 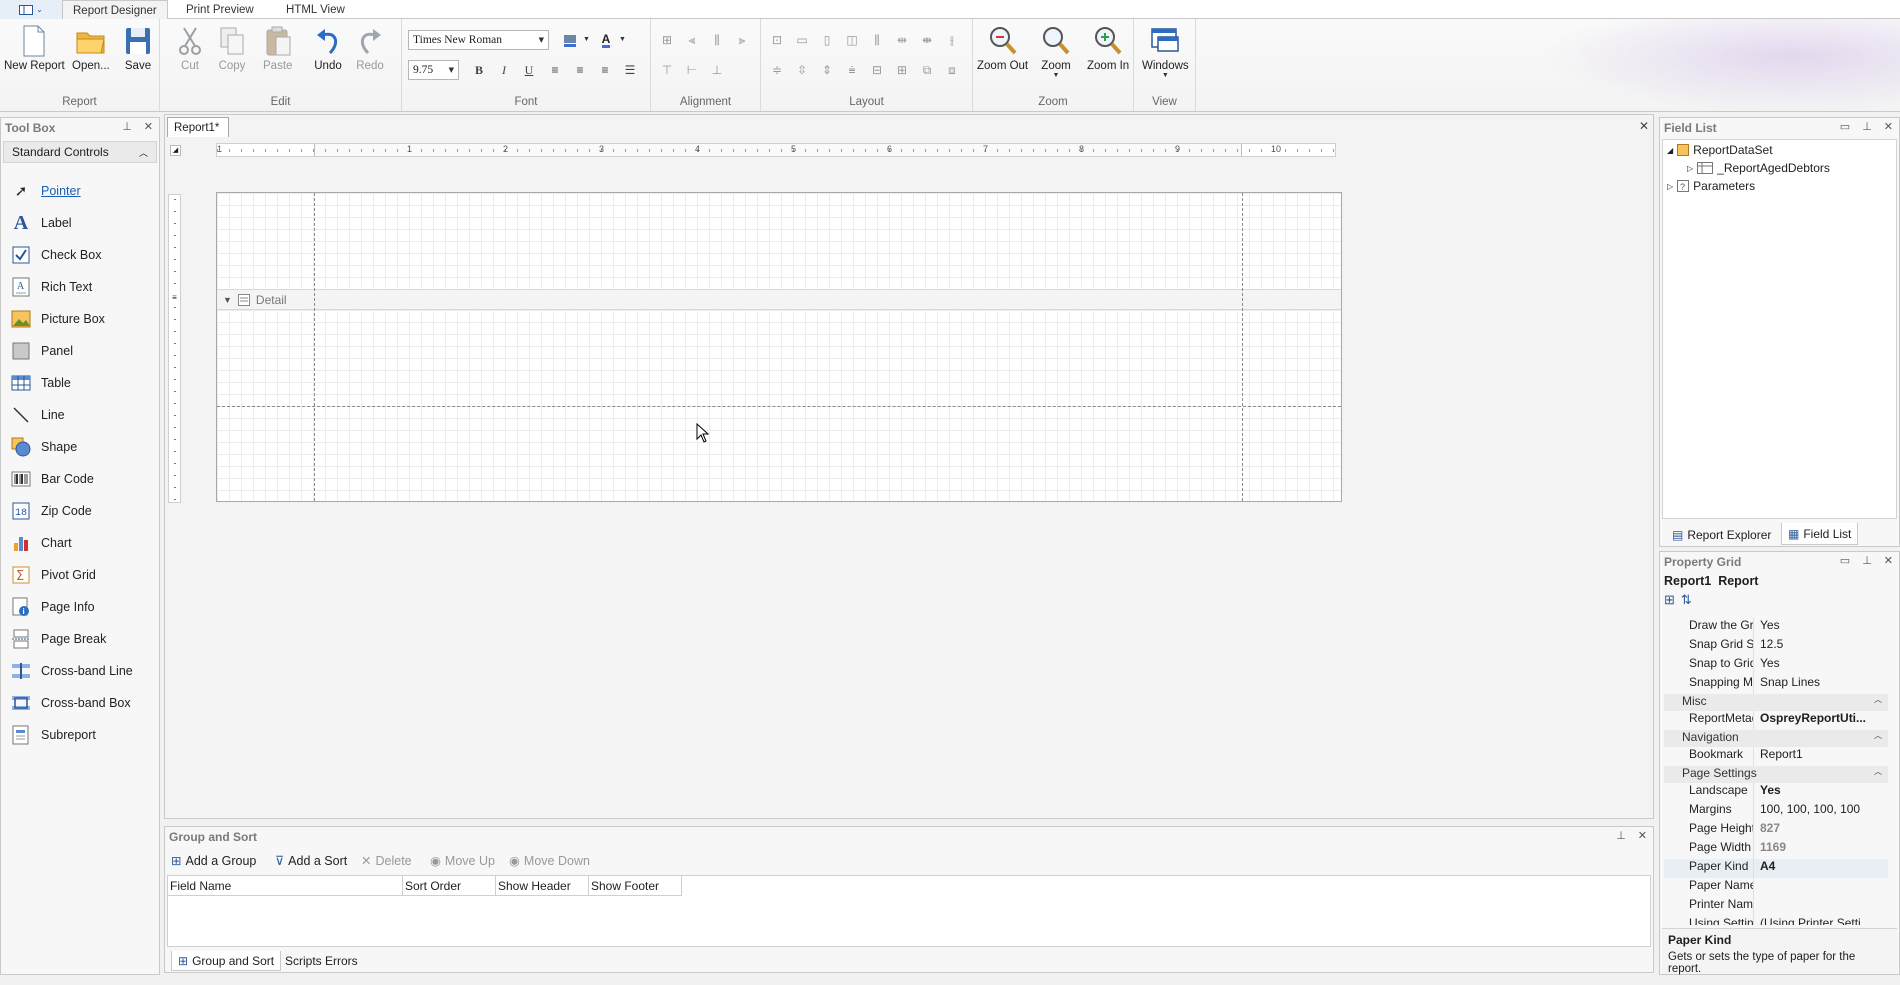 What do you see at coordinates (1711, 581) in the screenshot?
I see `selected-object-label: Report1 Report` at bounding box center [1711, 581].